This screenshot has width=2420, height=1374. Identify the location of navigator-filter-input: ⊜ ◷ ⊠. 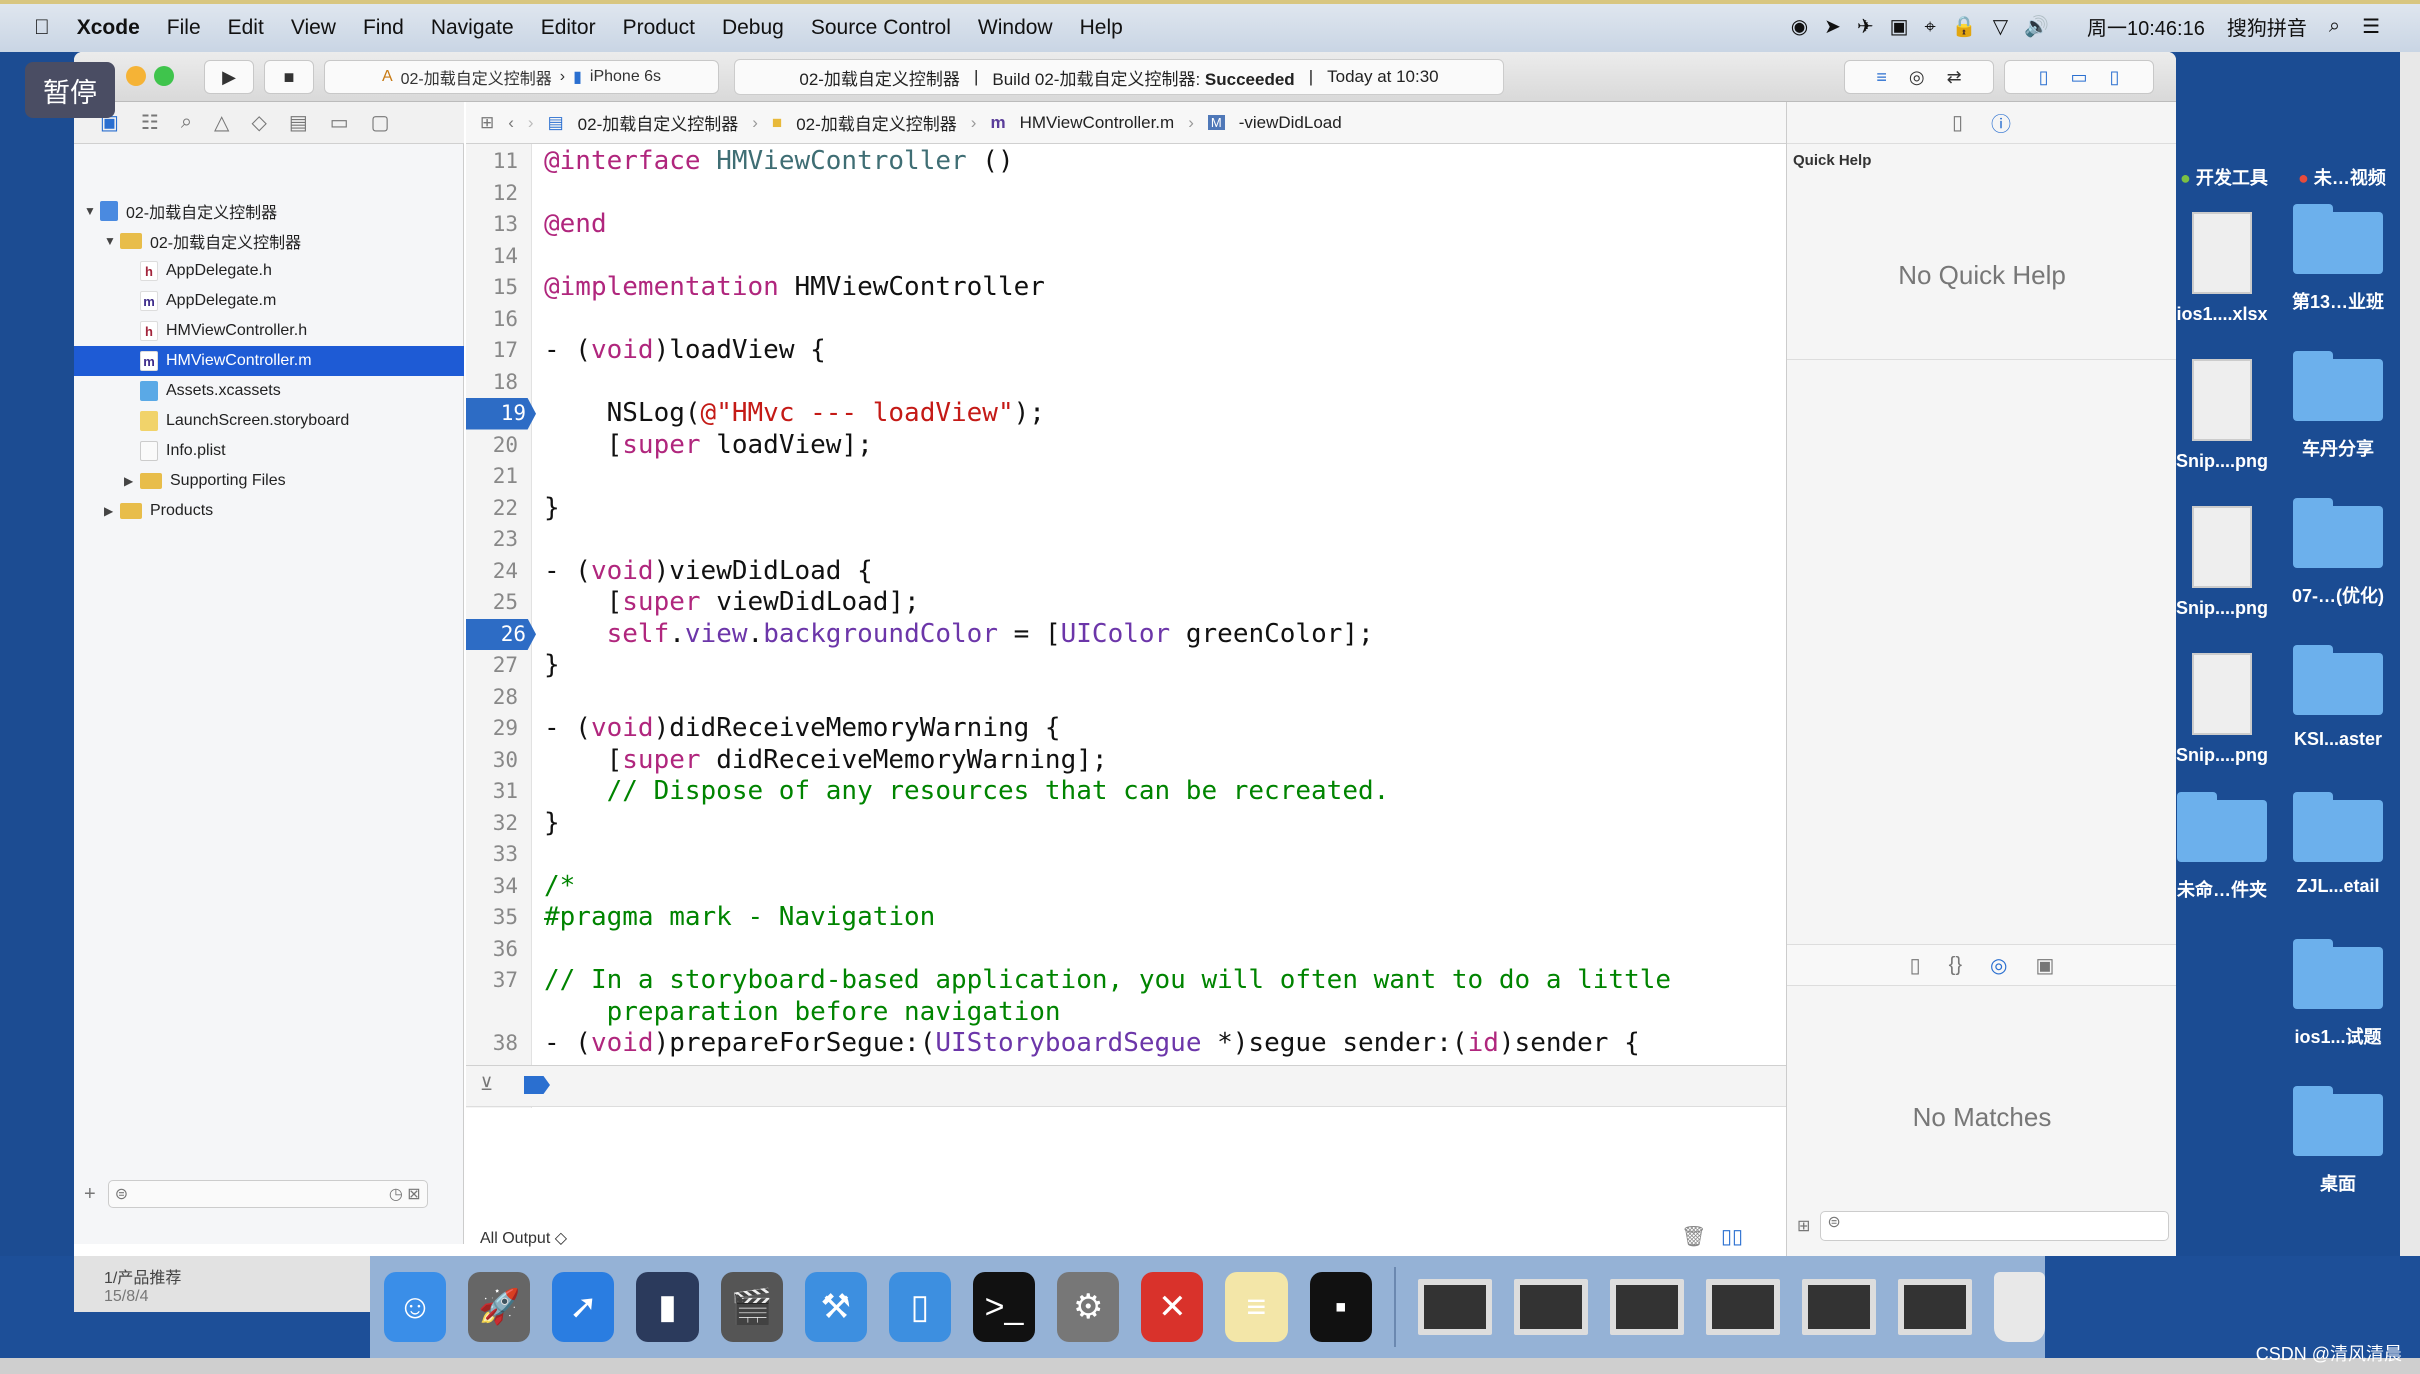
(267, 1194).